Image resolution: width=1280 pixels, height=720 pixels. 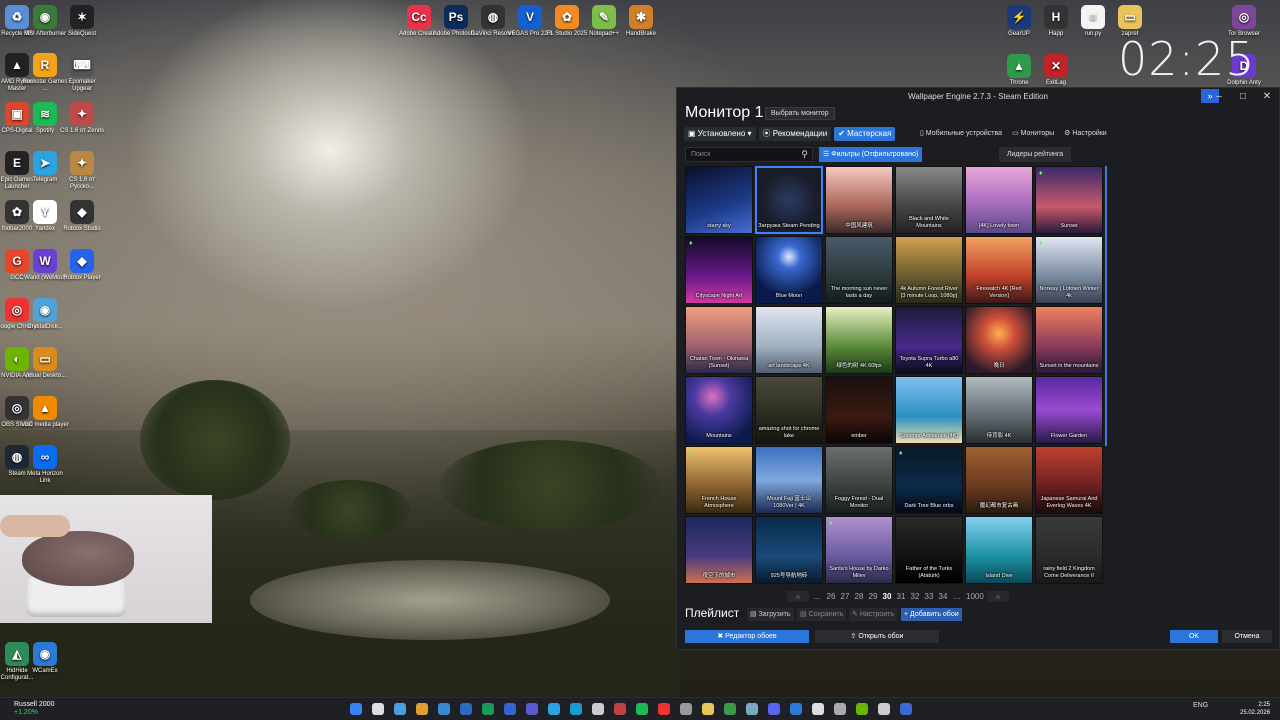 I want to click on wallpaper-tile: Blue Moon, so click(x=789, y=270).